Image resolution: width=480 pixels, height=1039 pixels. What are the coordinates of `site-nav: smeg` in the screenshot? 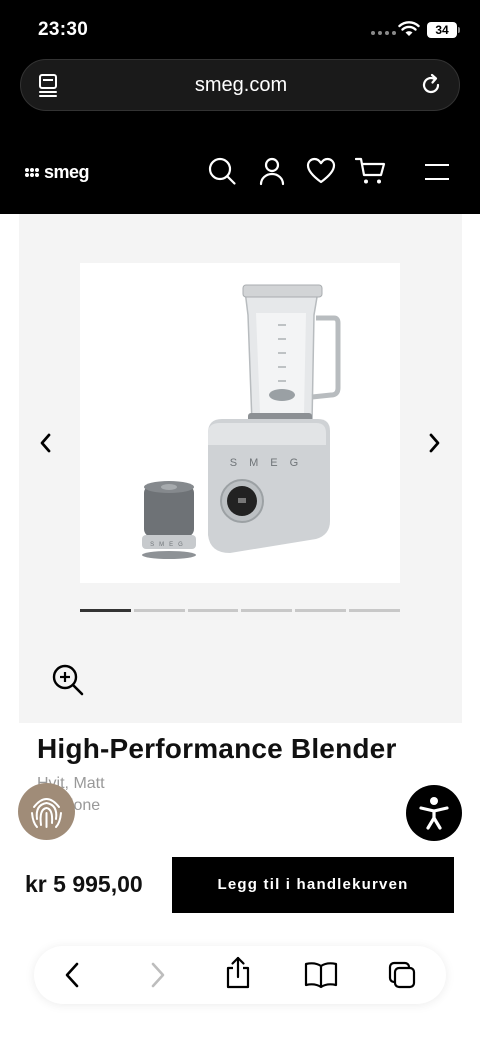 It's located at (240, 172).